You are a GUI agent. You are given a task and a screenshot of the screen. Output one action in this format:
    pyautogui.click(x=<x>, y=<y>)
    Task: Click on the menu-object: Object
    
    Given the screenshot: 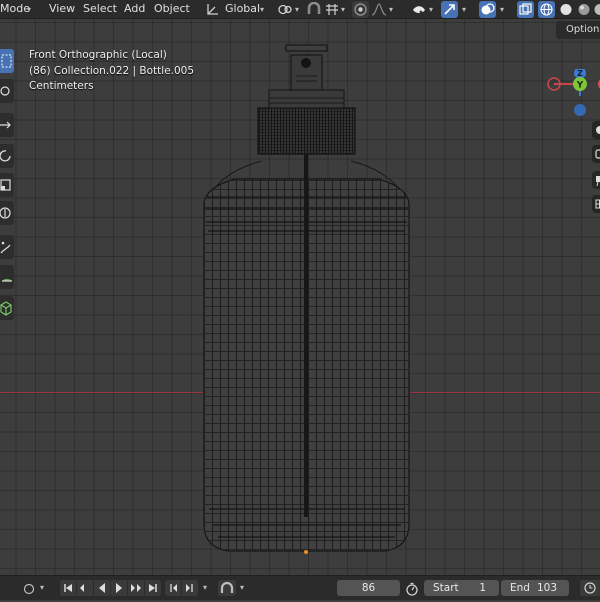 What is the action you would take?
    pyautogui.click(x=172, y=9)
    